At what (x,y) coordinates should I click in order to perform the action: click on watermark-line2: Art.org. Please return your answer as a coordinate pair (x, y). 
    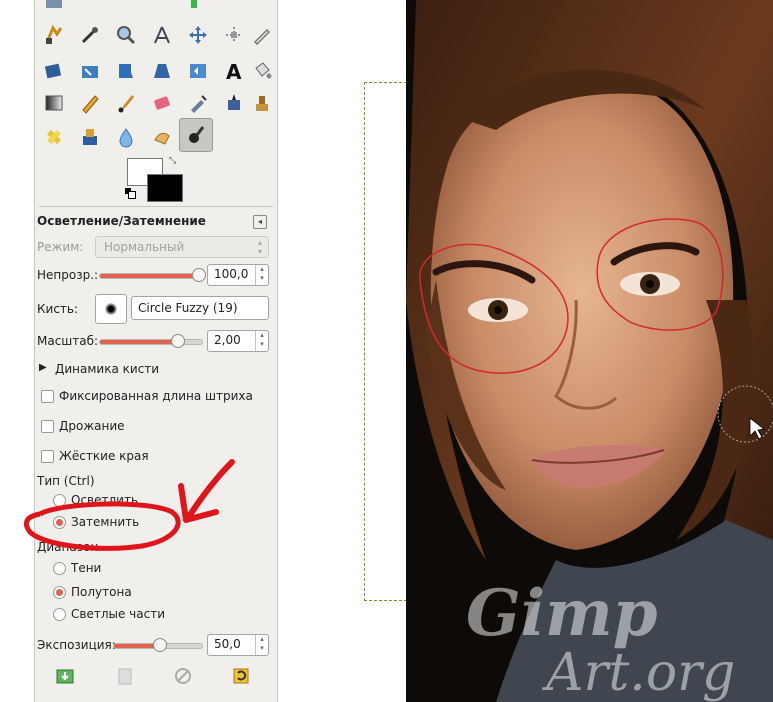
    Looking at the image, I should click on (638, 672).